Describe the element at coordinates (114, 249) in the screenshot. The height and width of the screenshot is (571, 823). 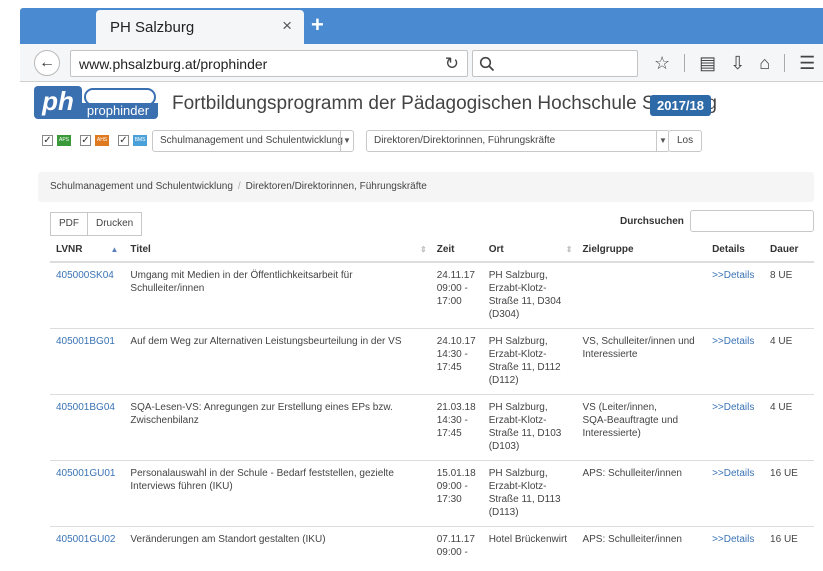
I see `sort-asc-icon: ▲` at that location.